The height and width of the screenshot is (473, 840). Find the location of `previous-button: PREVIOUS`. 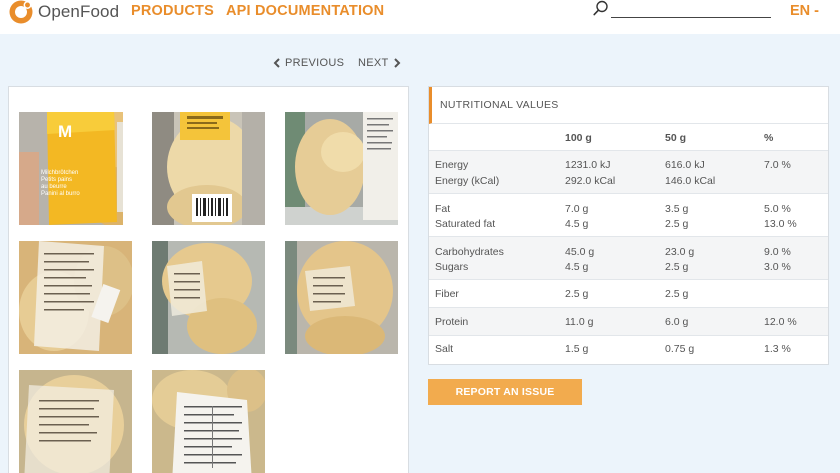

previous-button: PREVIOUS is located at coordinates (308, 63).